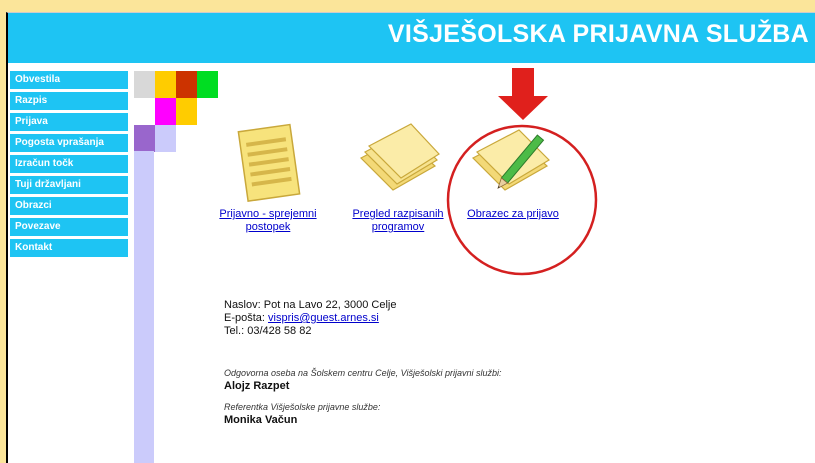 This screenshot has width=815, height=463. I want to click on document-icon, so click(268, 163).